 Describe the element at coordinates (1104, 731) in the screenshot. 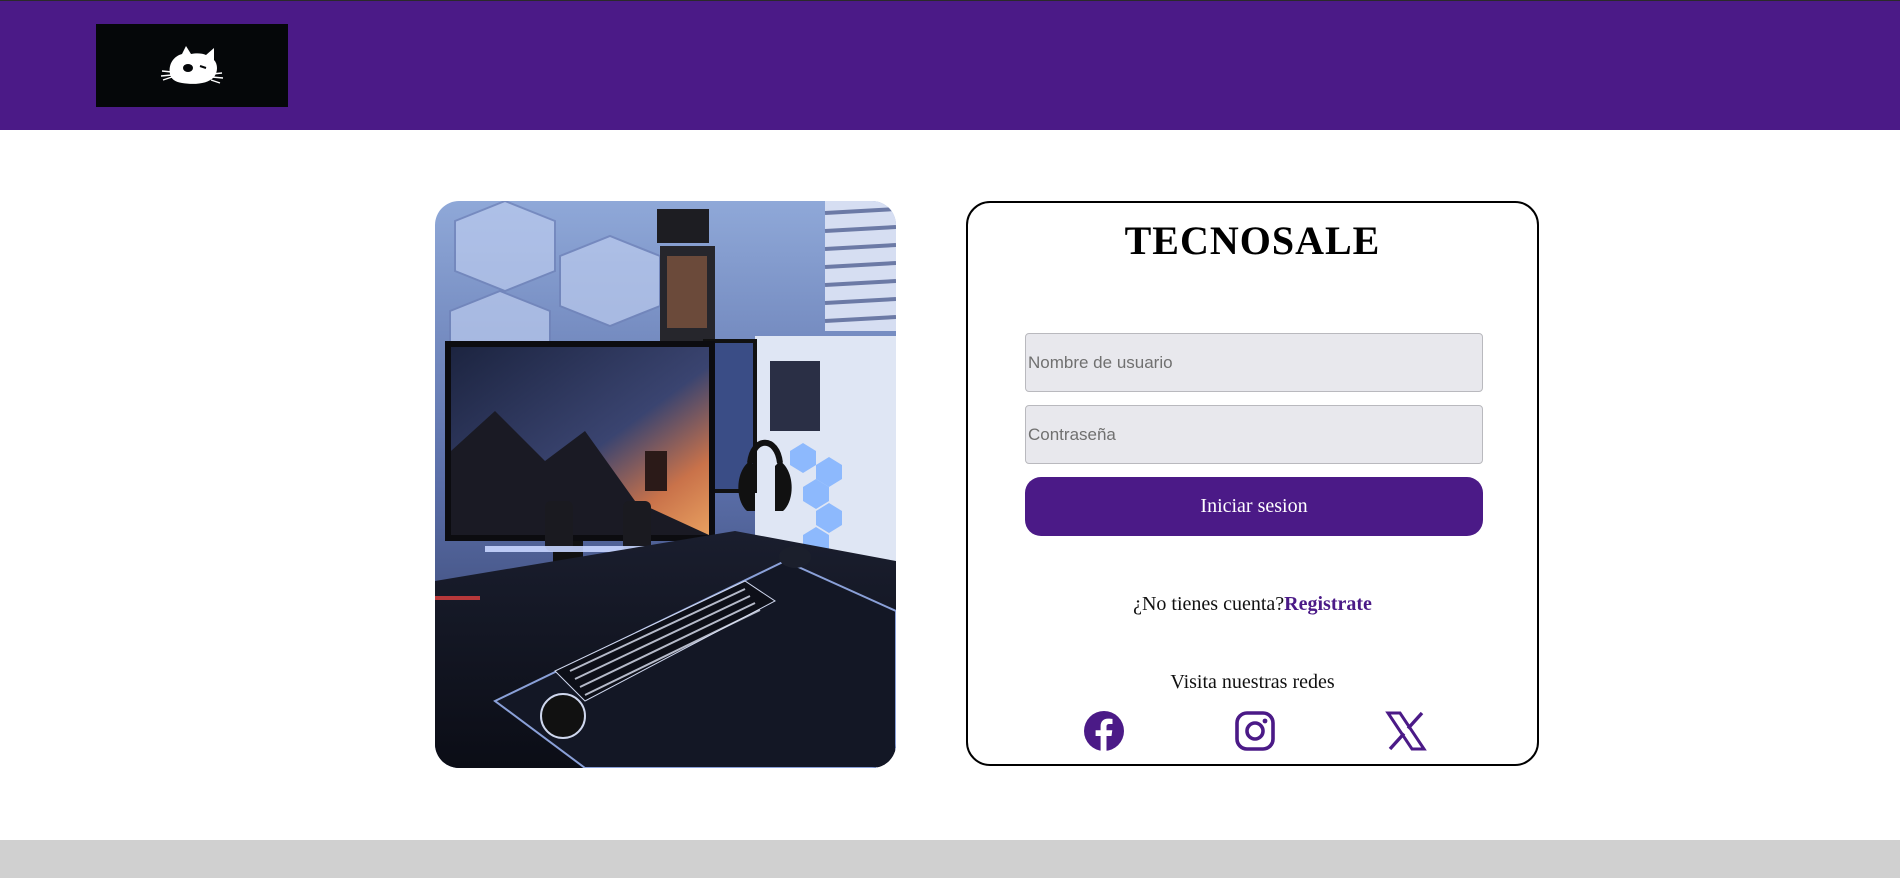

I see `facebook-icon` at that location.